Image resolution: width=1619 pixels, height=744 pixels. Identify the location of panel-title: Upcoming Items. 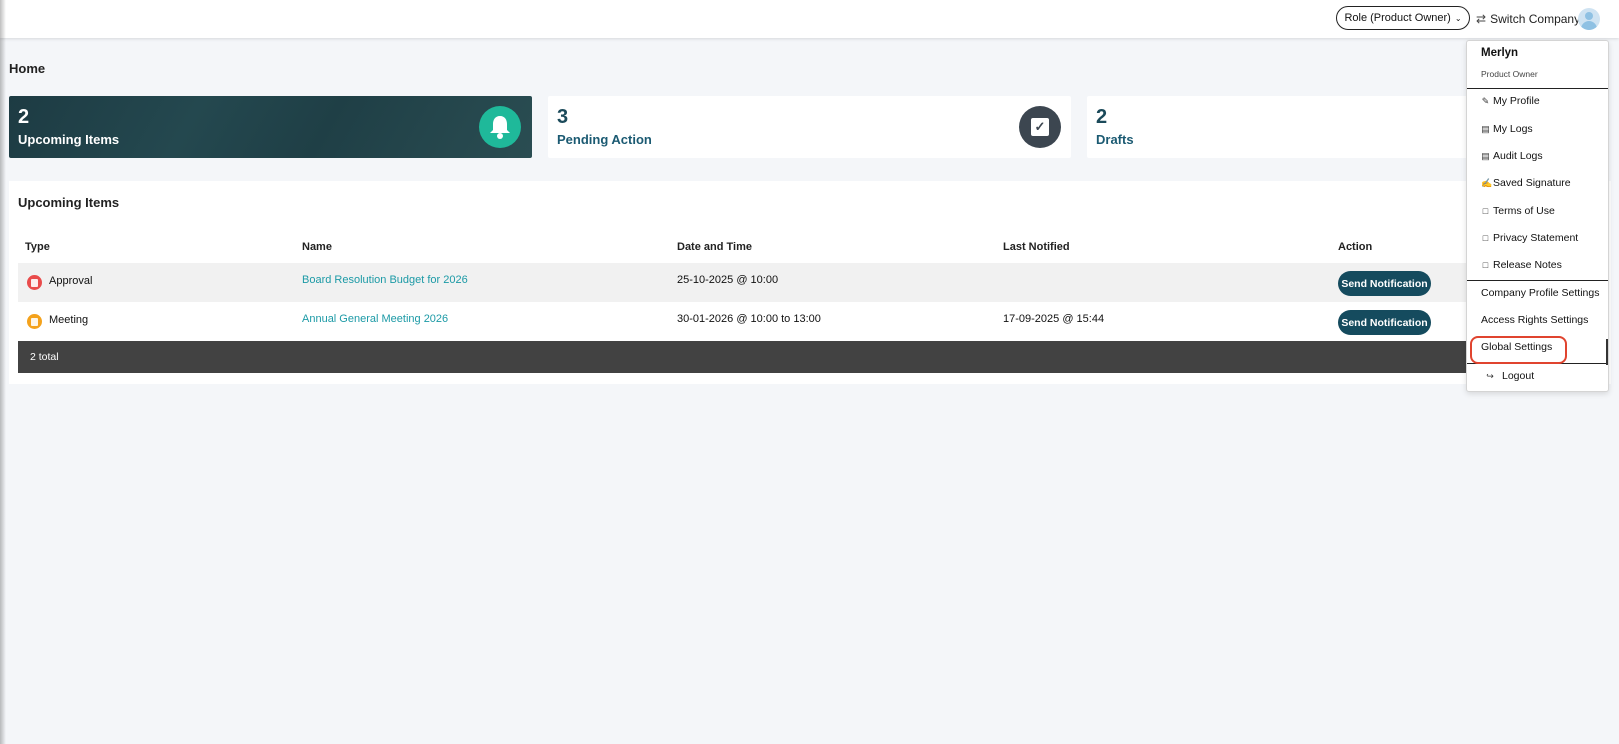
(69, 202).